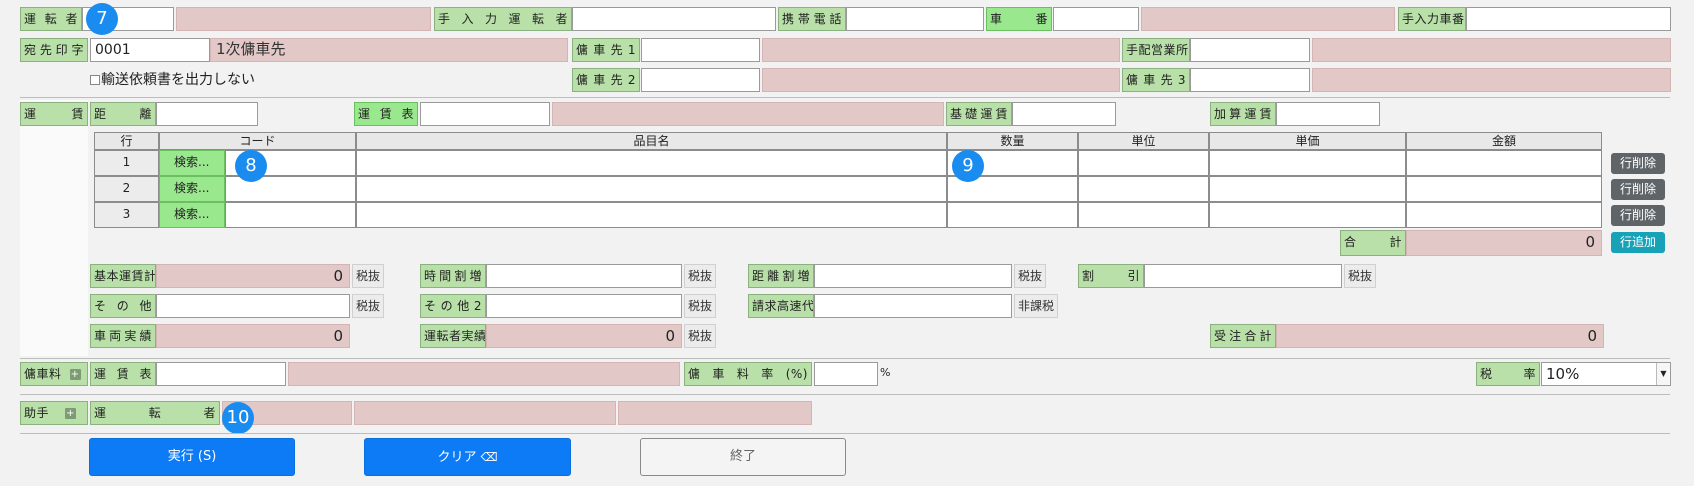 This screenshot has height=486, width=1694. I want to click on table-row-number: 1, so click(126, 163).